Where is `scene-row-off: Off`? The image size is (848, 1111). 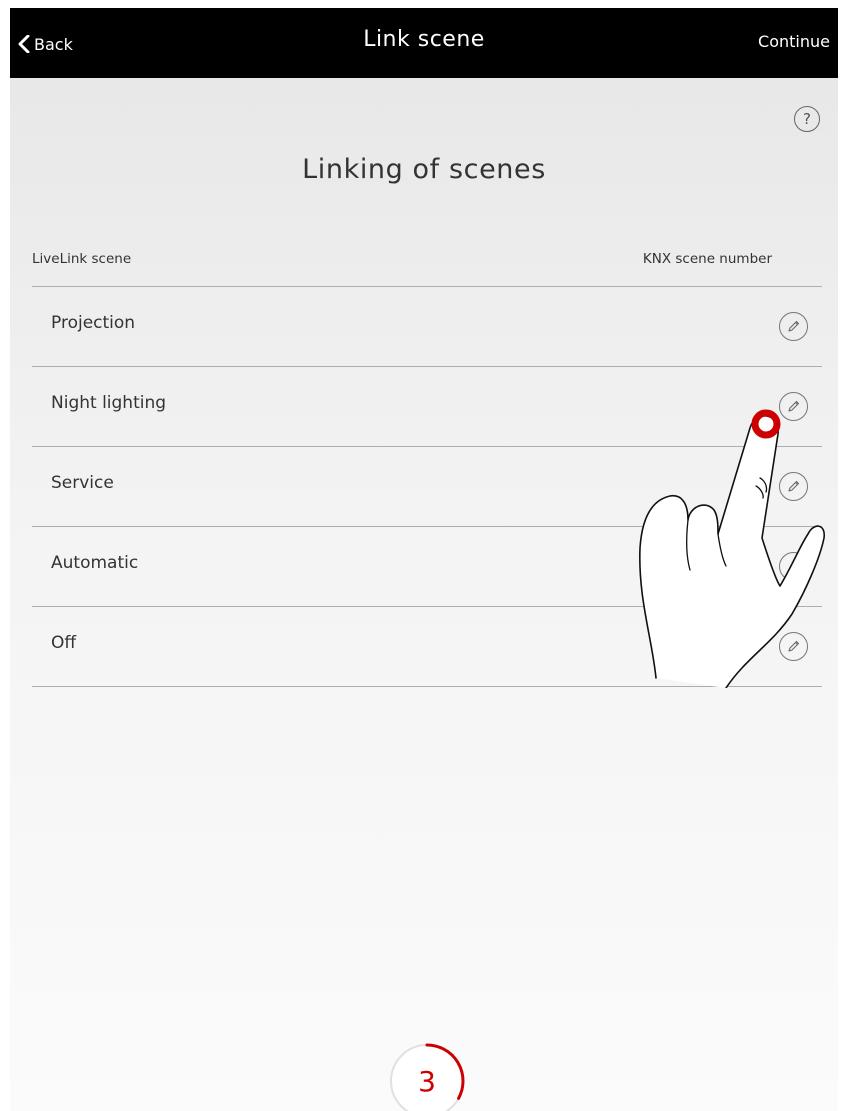
scene-row-off: Off is located at coordinates (427, 647).